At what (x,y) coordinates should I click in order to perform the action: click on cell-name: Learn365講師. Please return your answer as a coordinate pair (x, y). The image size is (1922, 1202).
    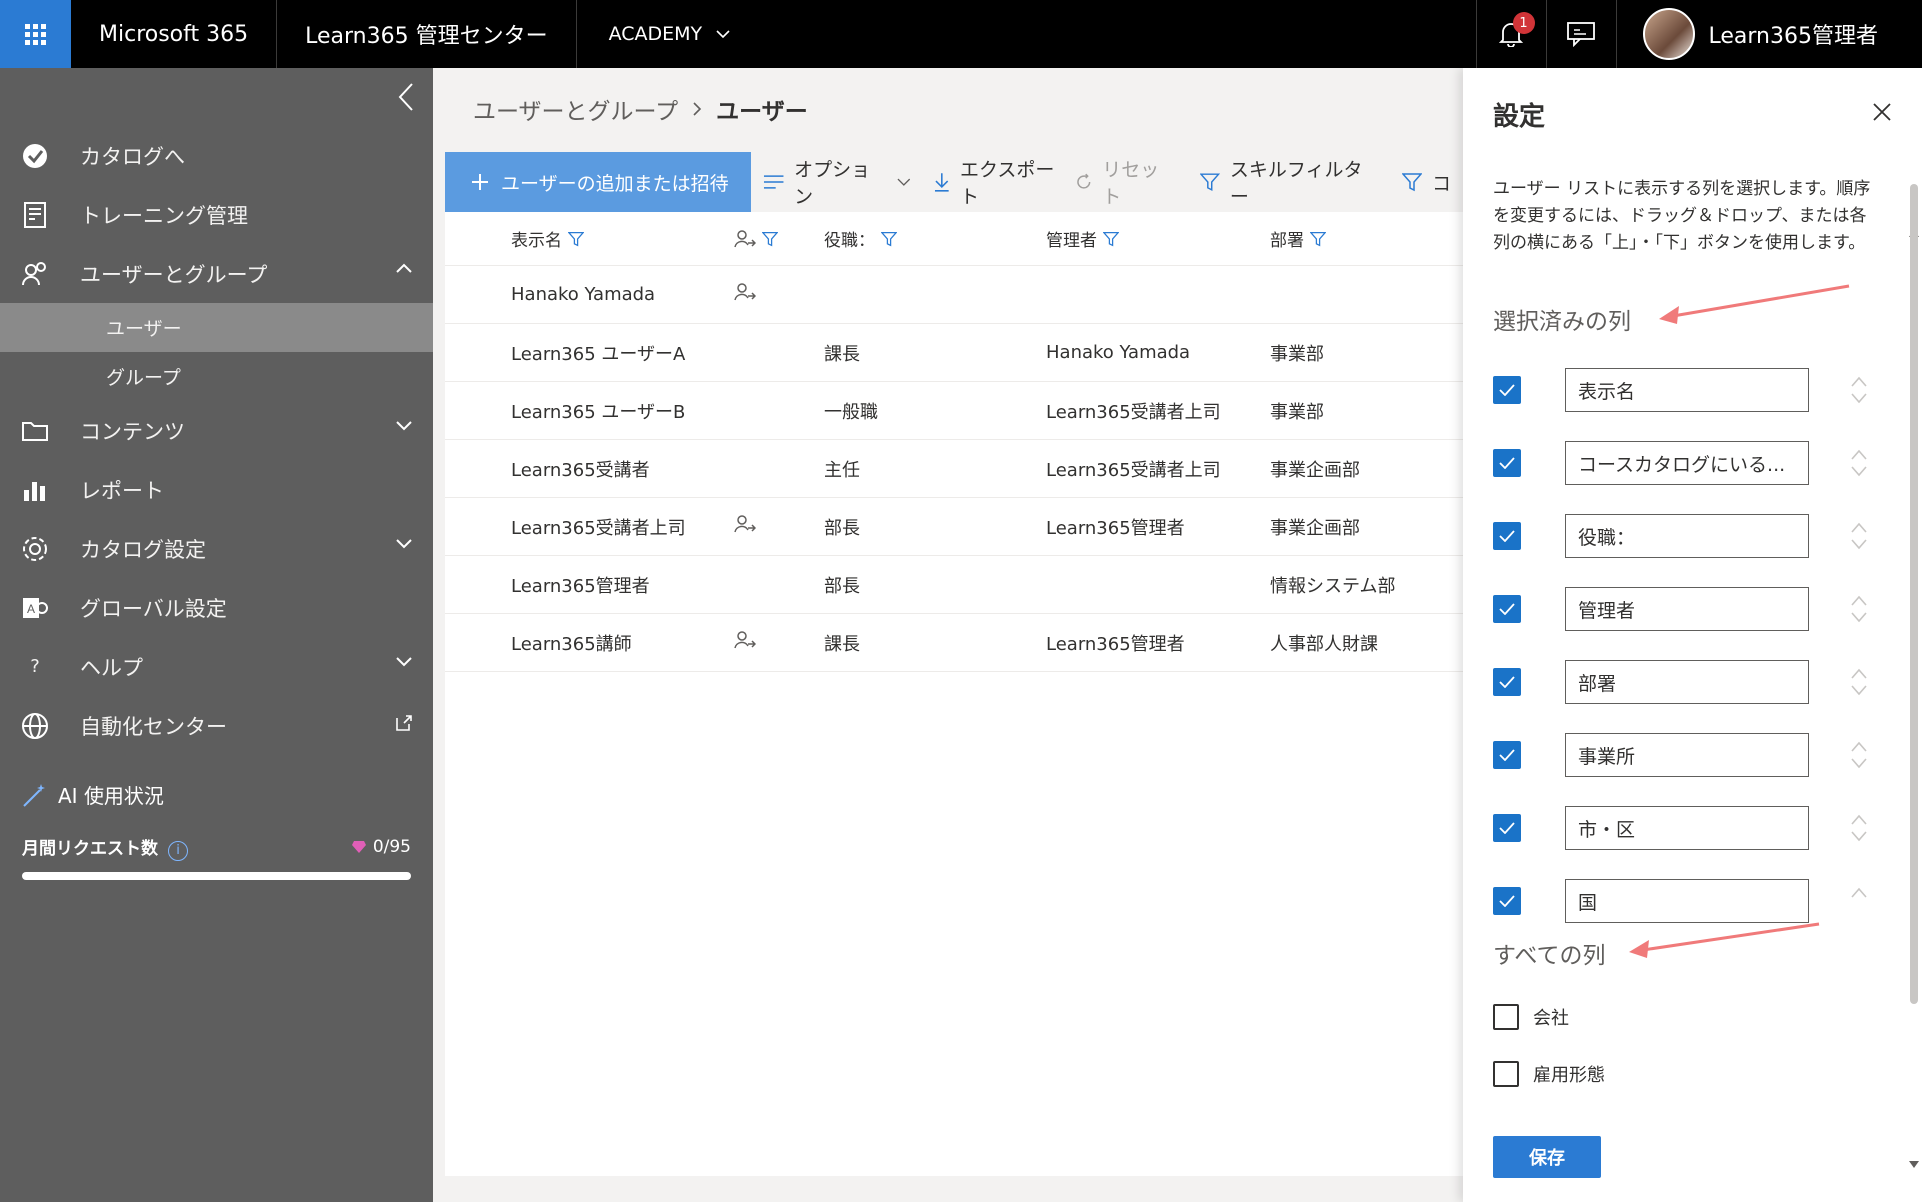
    Looking at the image, I should click on (589, 643).